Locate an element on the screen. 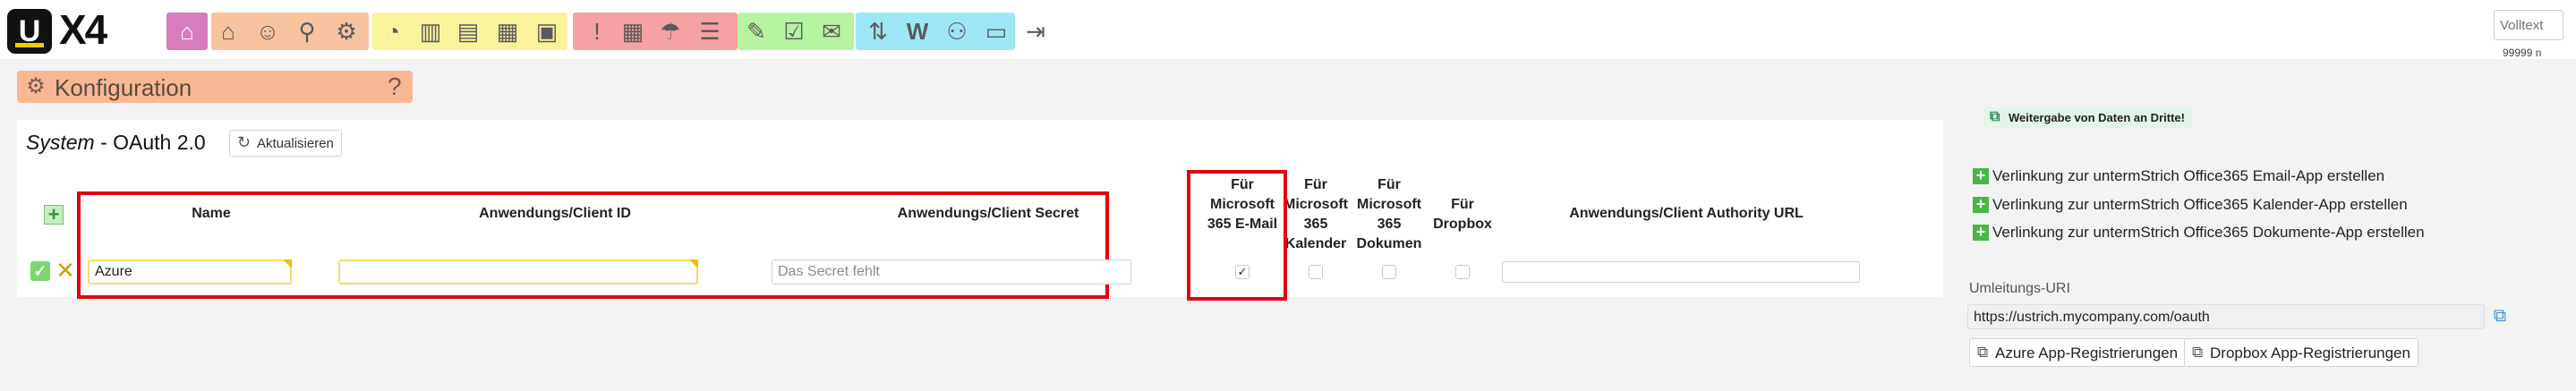 The image size is (2576, 391). highlight-box-email is located at coordinates (1237, 235).